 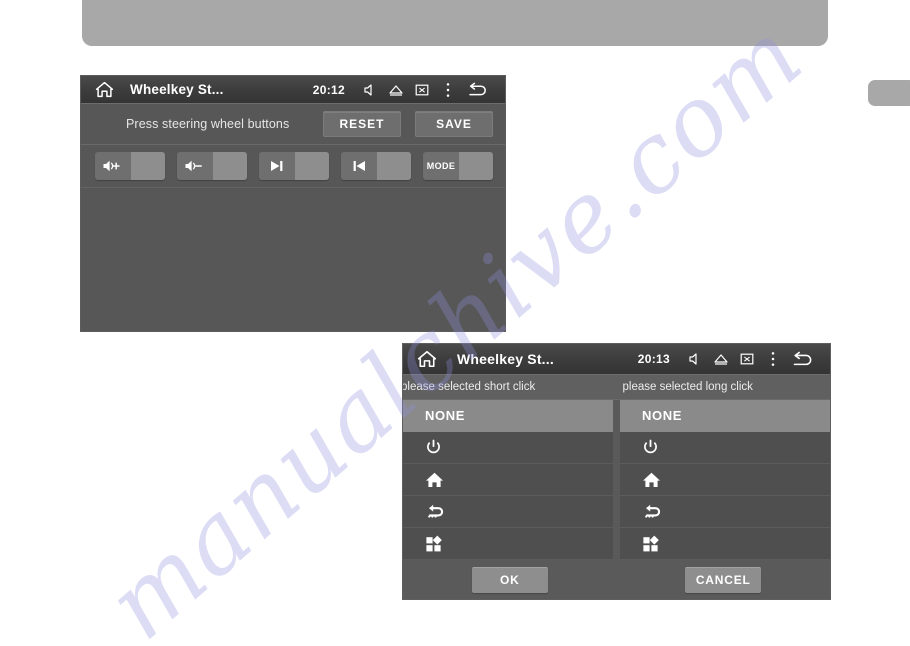 I want to click on prev-track-icon, so click(x=359, y=166).